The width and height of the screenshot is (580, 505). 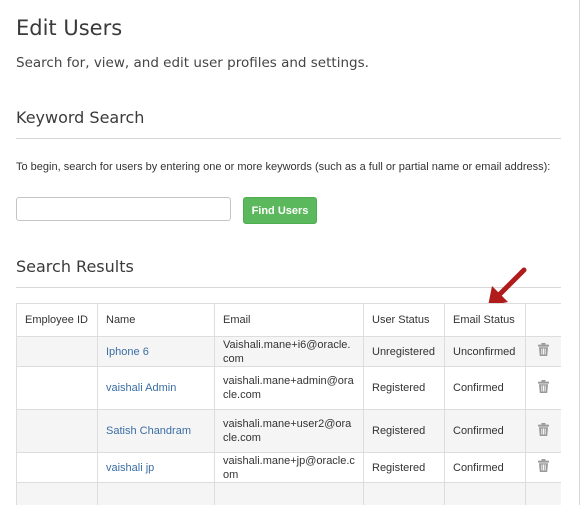 I want to click on find-users-button: Find Users, so click(x=280, y=210).